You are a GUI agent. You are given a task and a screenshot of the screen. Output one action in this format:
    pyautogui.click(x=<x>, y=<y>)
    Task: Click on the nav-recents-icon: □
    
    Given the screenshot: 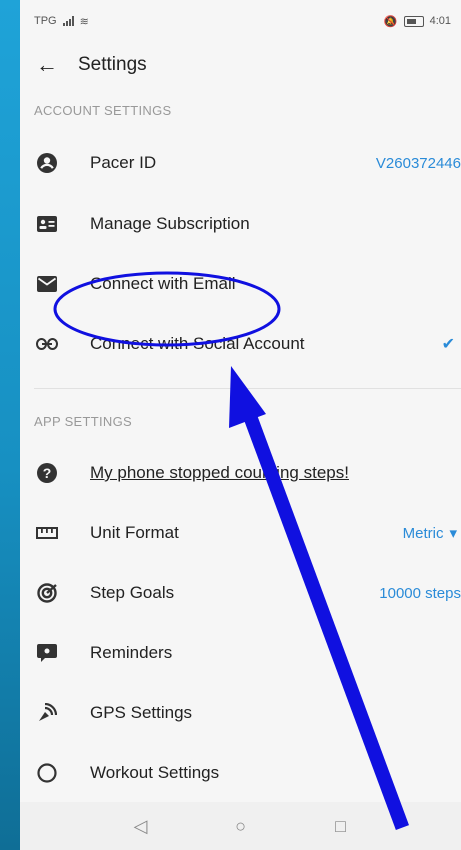 What is the action you would take?
    pyautogui.click(x=341, y=826)
    